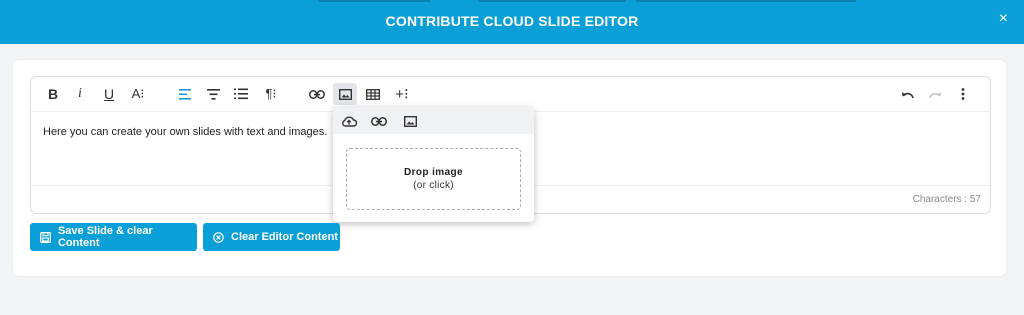 The image size is (1024, 315). Describe the element at coordinates (433, 172) in the screenshot. I see `drop-zone-title: Drop image` at that location.